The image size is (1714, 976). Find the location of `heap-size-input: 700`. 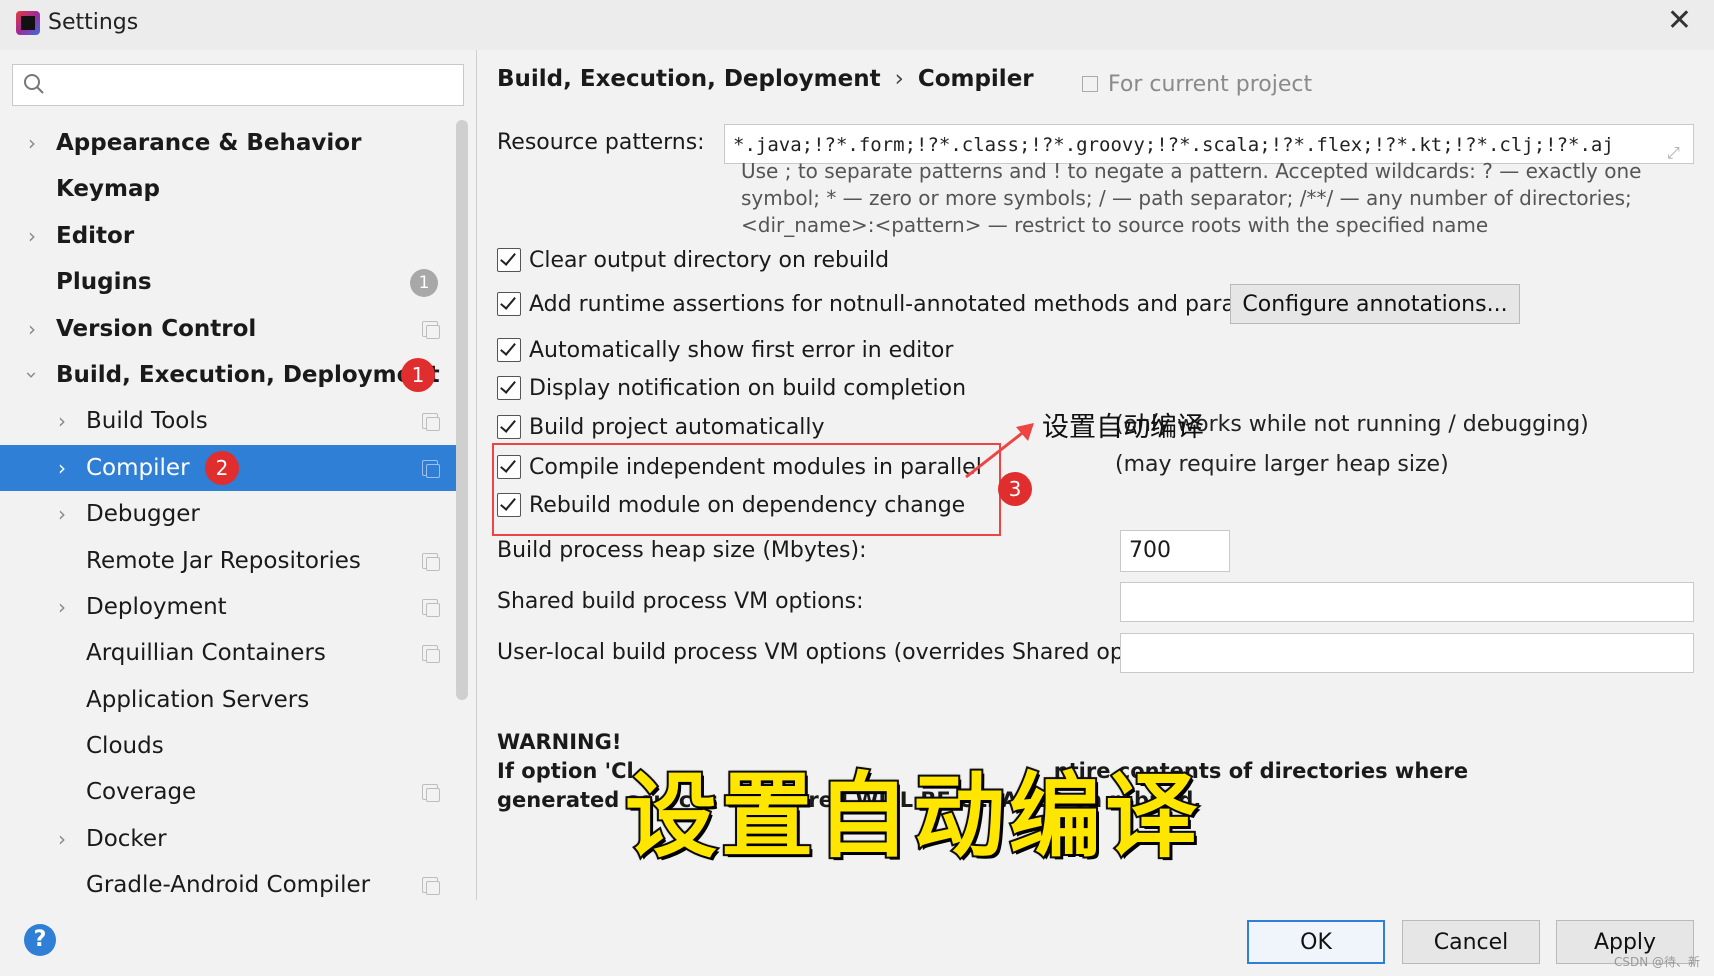

heap-size-input: 700 is located at coordinates (1175, 551).